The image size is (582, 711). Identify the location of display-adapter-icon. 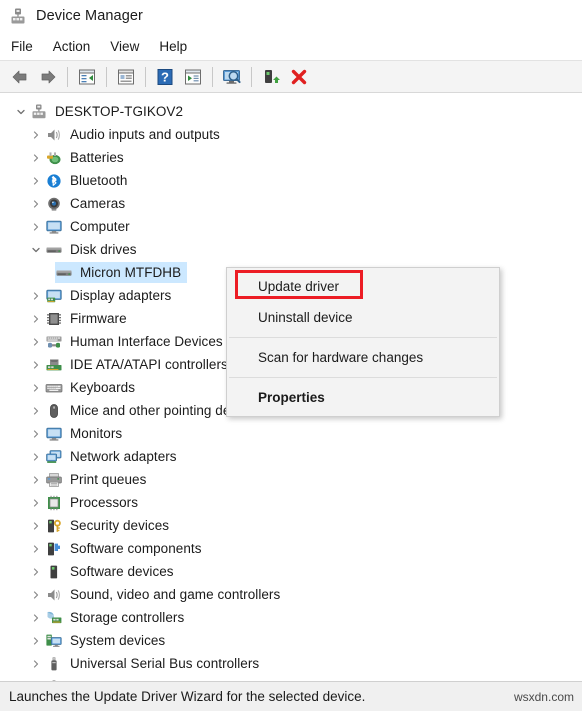
(54, 296).